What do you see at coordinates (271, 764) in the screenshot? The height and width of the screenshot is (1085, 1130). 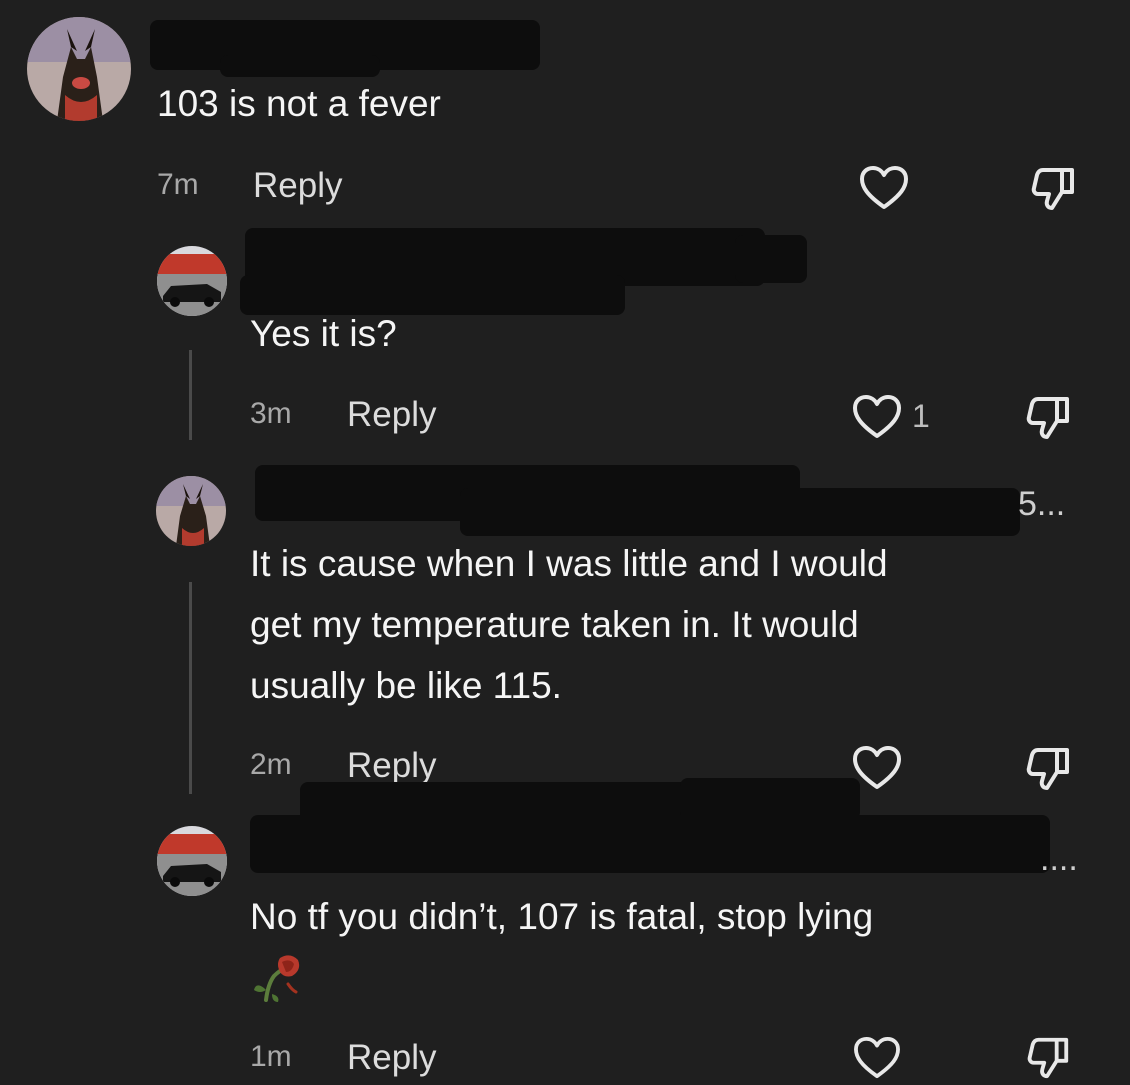 I see `comment-time: 2m` at bounding box center [271, 764].